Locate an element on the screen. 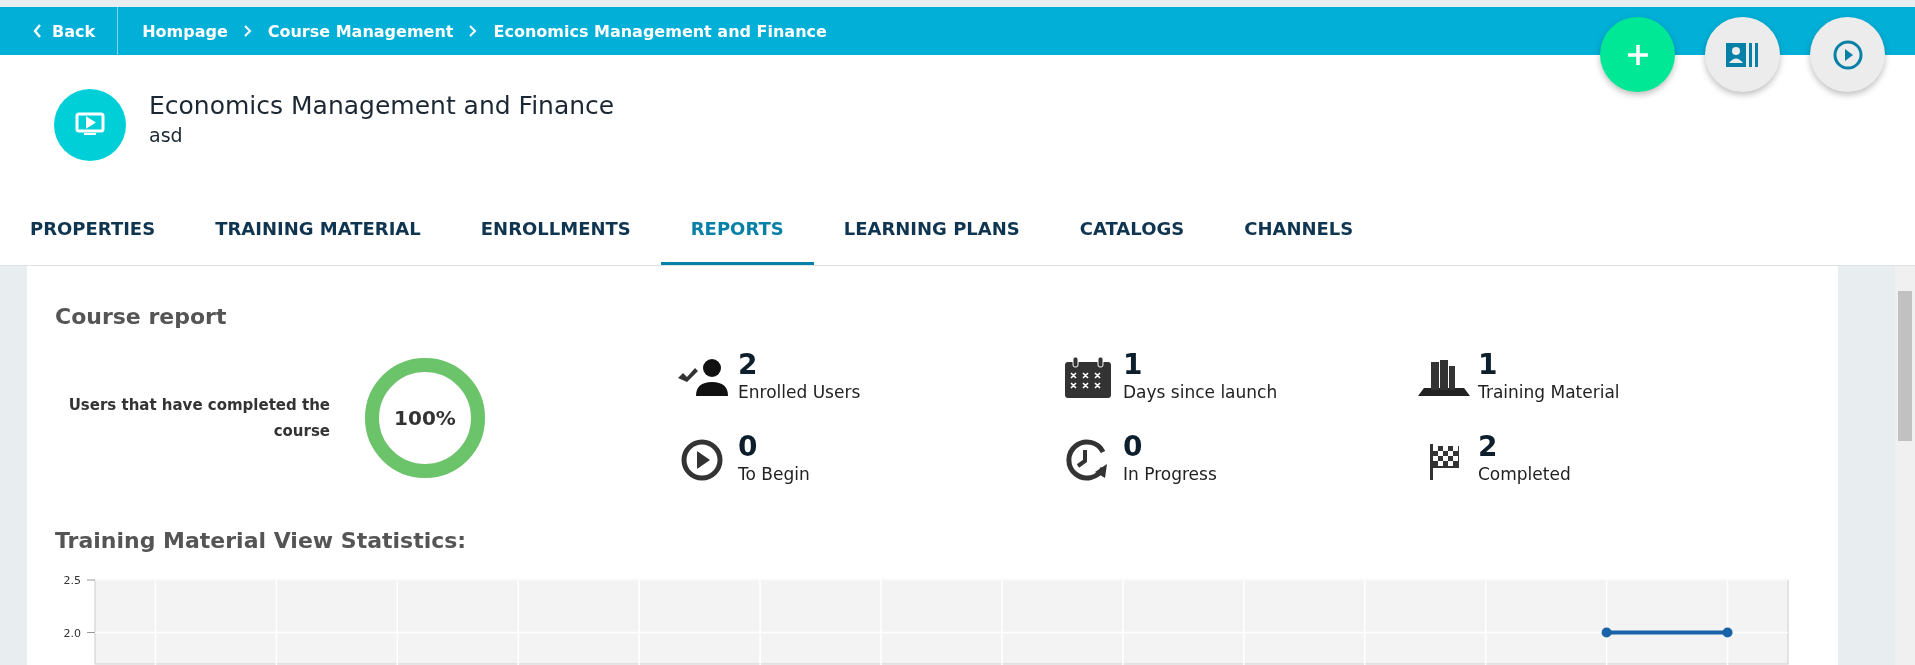 The height and width of the screenshot is (665, 1915). stat-label: Training Material is located at coordinates (1549, 392).